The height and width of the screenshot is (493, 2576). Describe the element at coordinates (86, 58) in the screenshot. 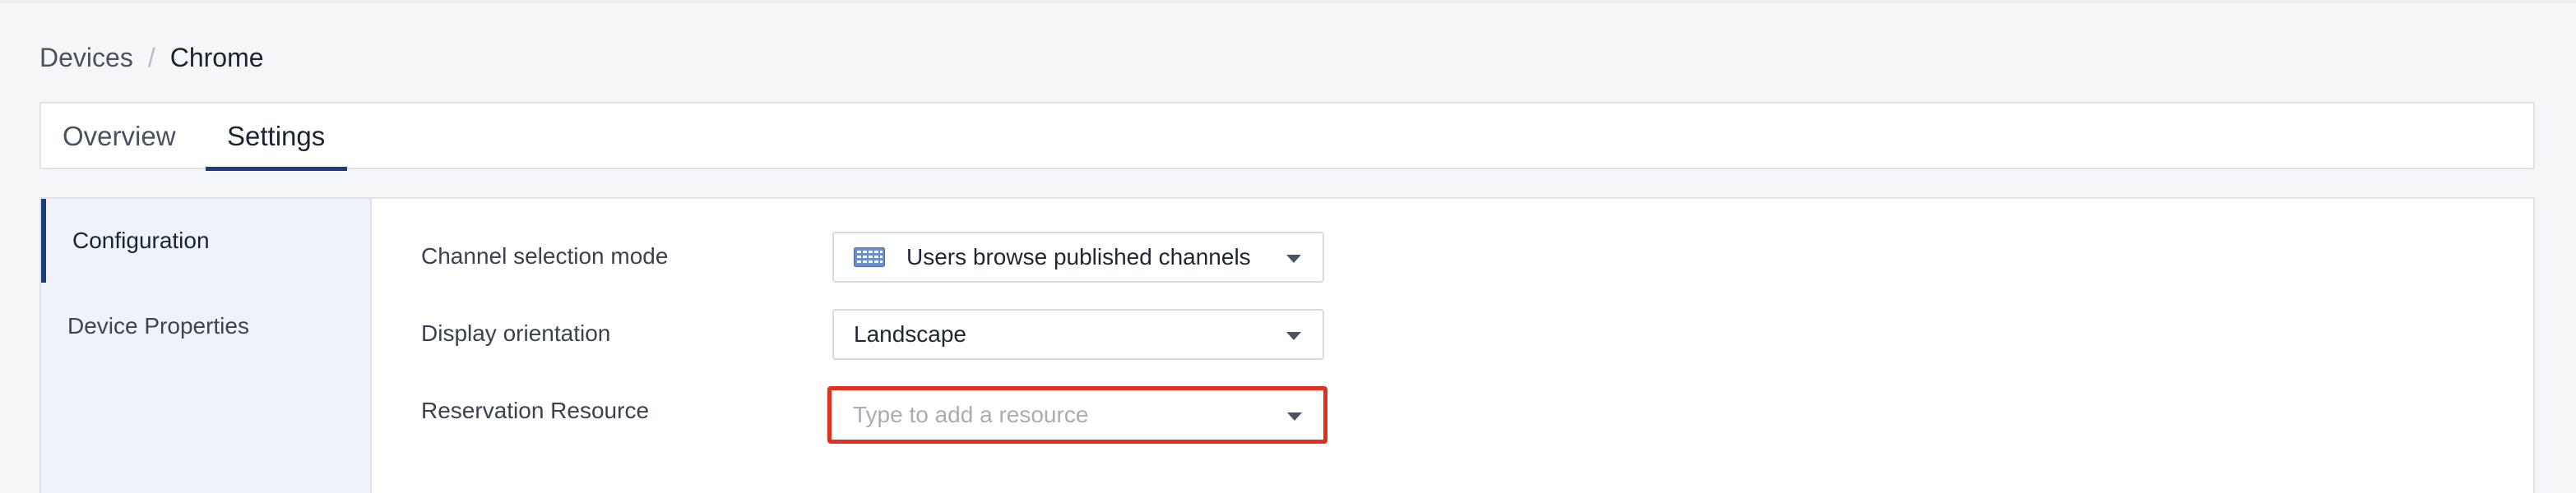

I see `breadcrumb-devices-link: Devices` at that location.